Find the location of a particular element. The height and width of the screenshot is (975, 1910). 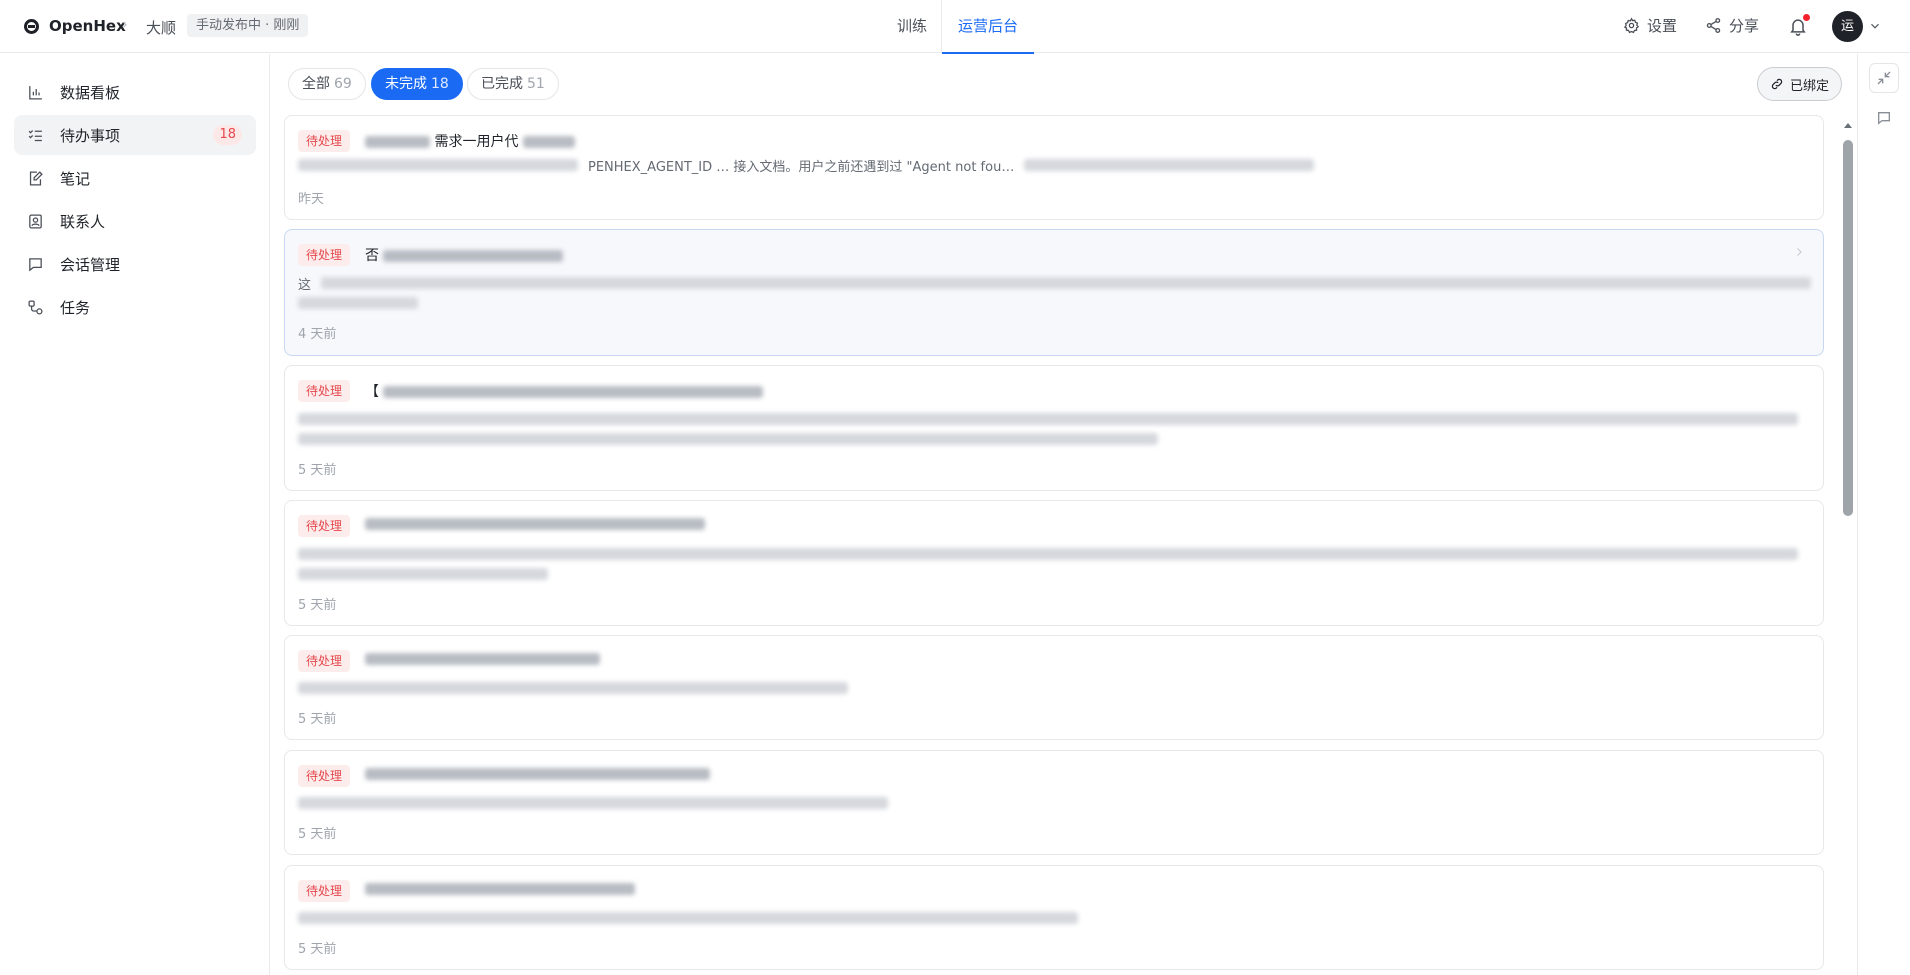

collapse-panel-button is located at coordinates (1884, 78).